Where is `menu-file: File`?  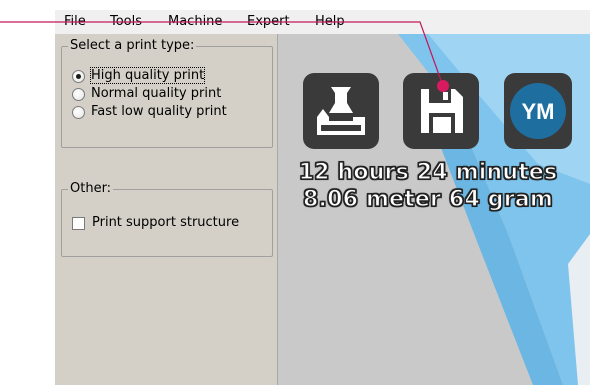
menu-file: File is located at coordinates (75, 21).